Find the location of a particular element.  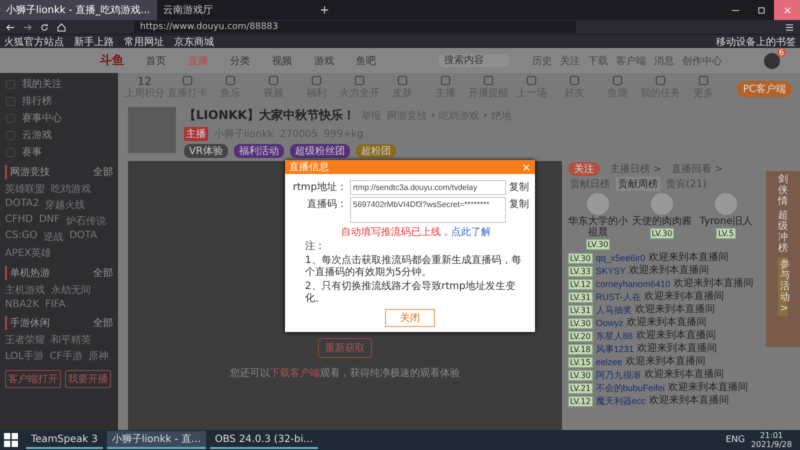

sidebar-button: 我要开播 is located at coordinates (88, 379).